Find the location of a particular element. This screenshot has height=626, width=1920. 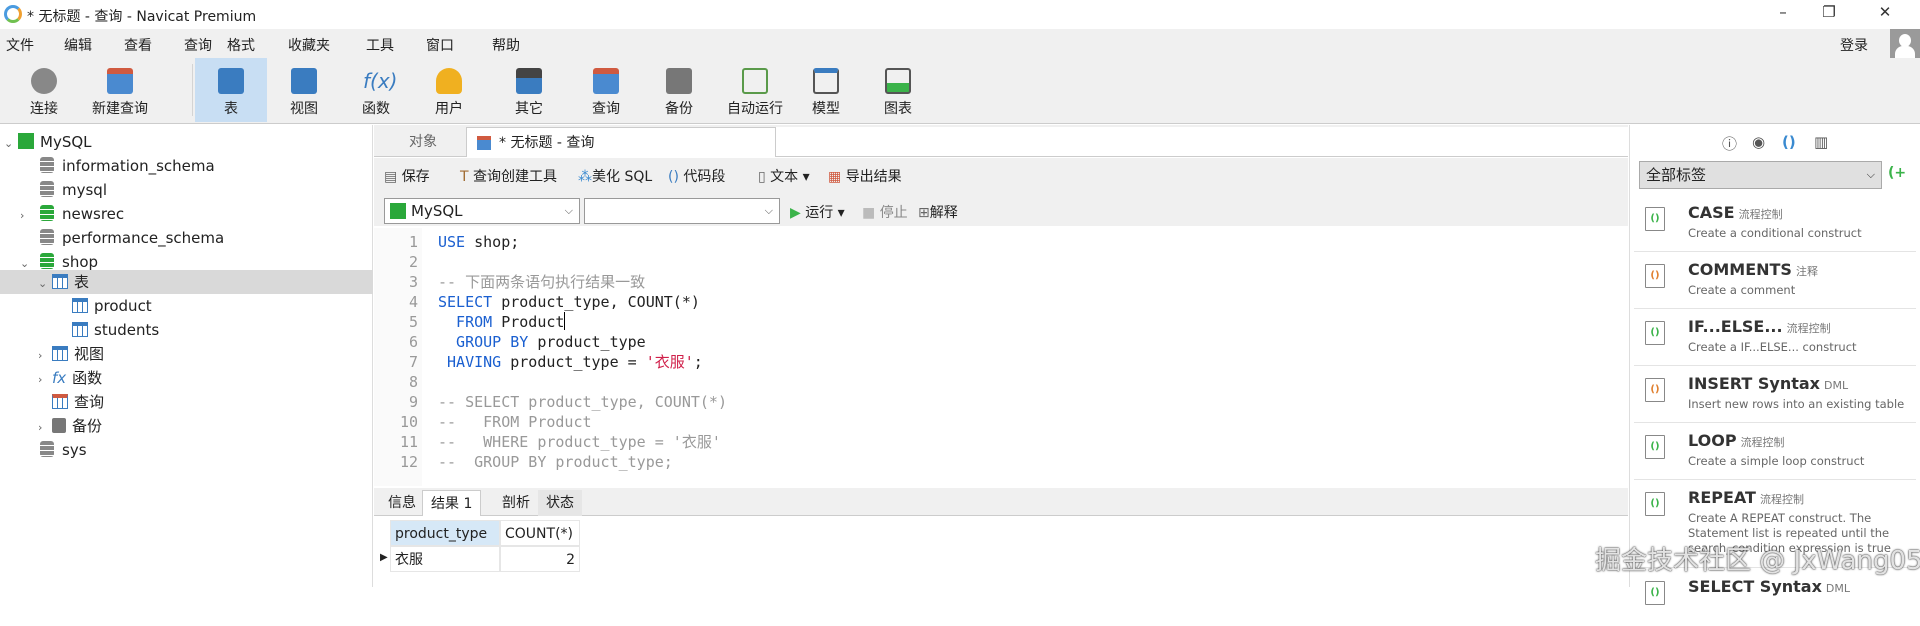

text-button: ▯ 文本 ▾ is located at coordinates (784, 176).